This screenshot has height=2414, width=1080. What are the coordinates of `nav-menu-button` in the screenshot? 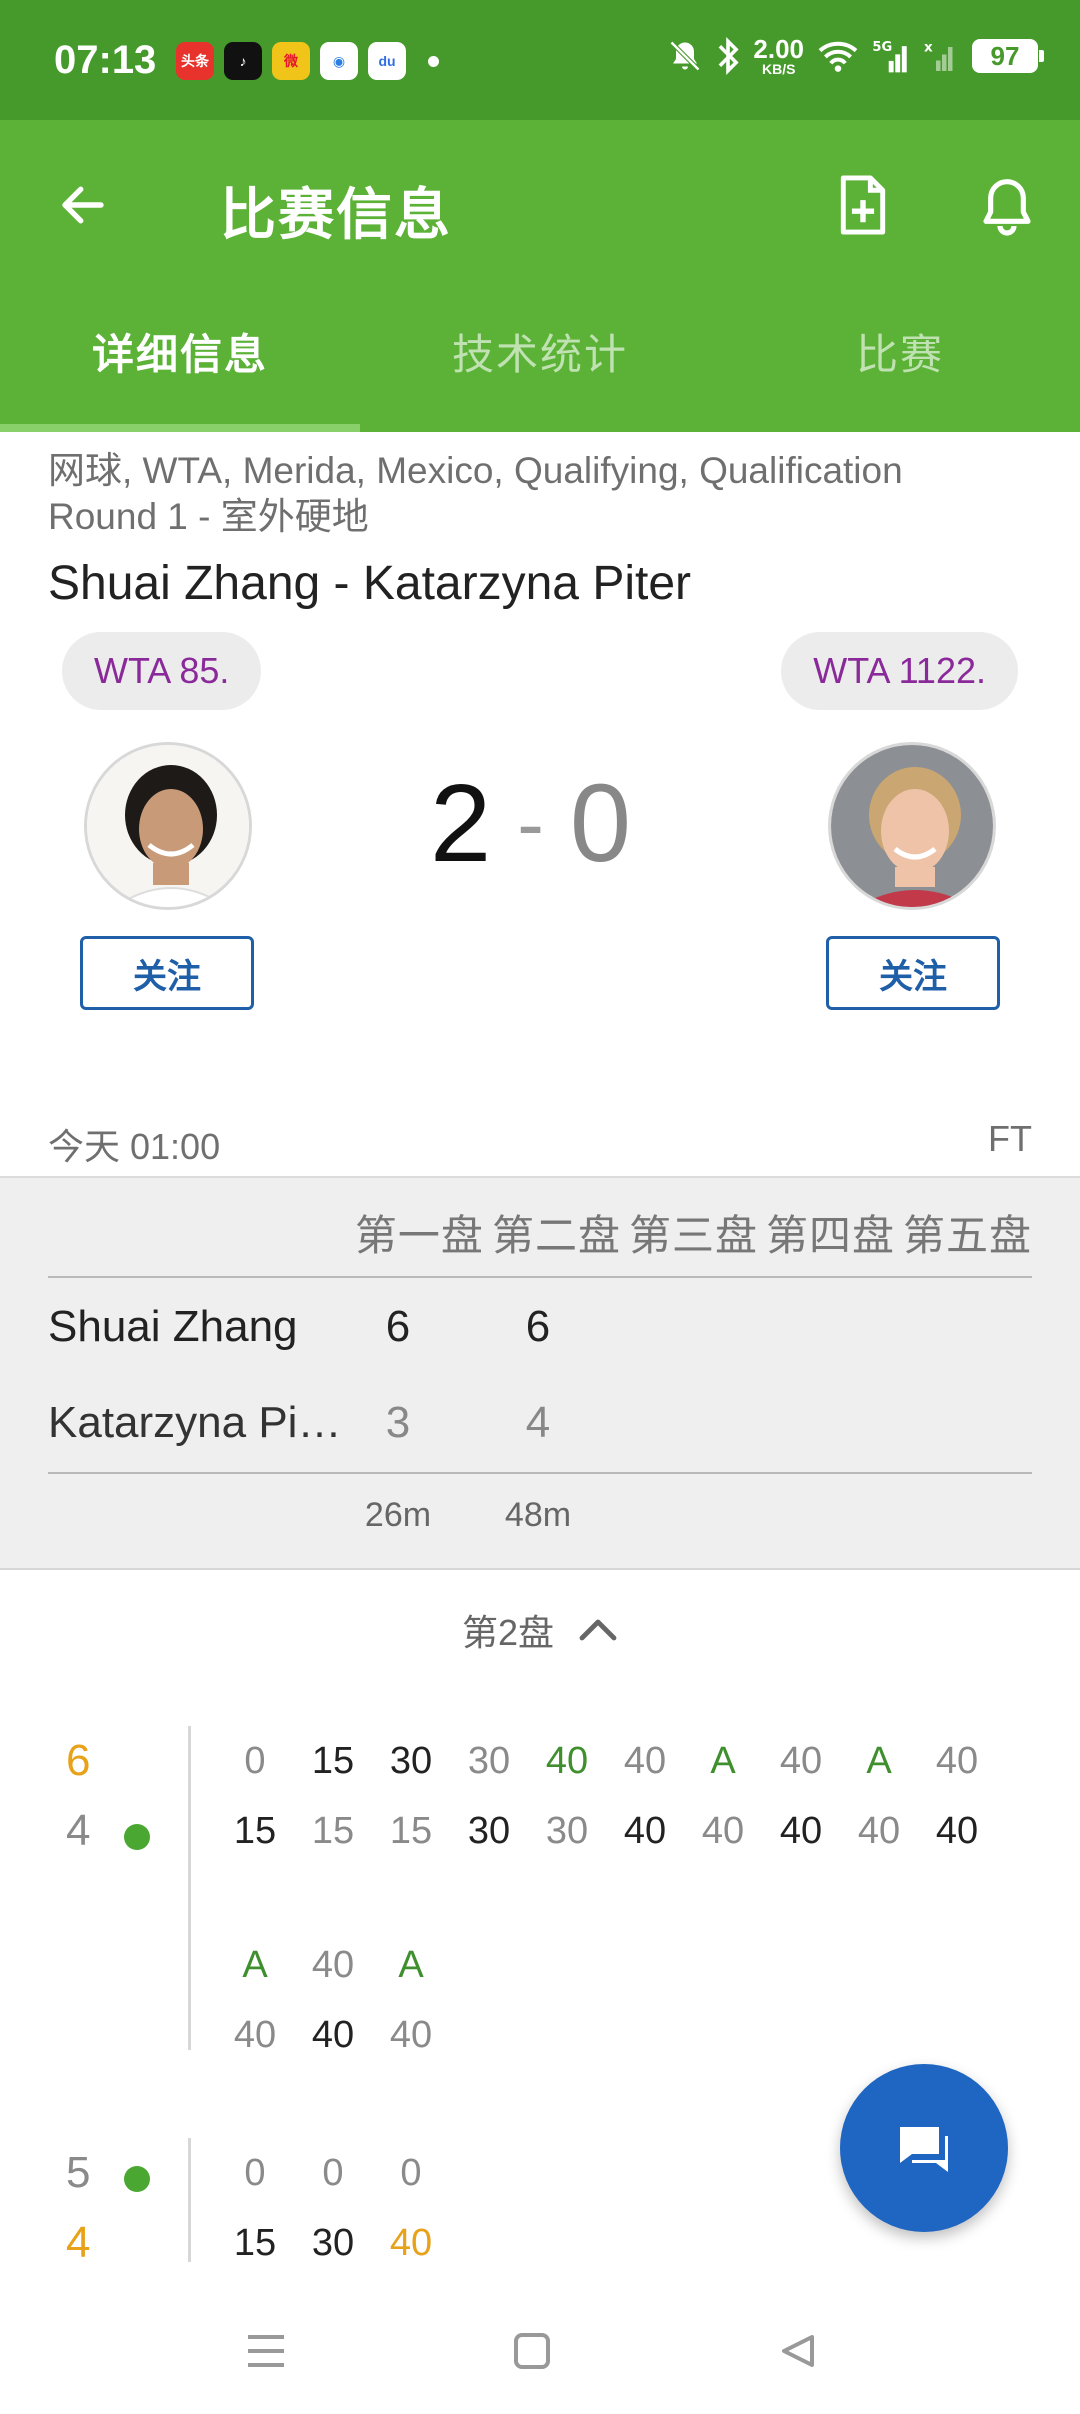 It's located at (266, 2351).